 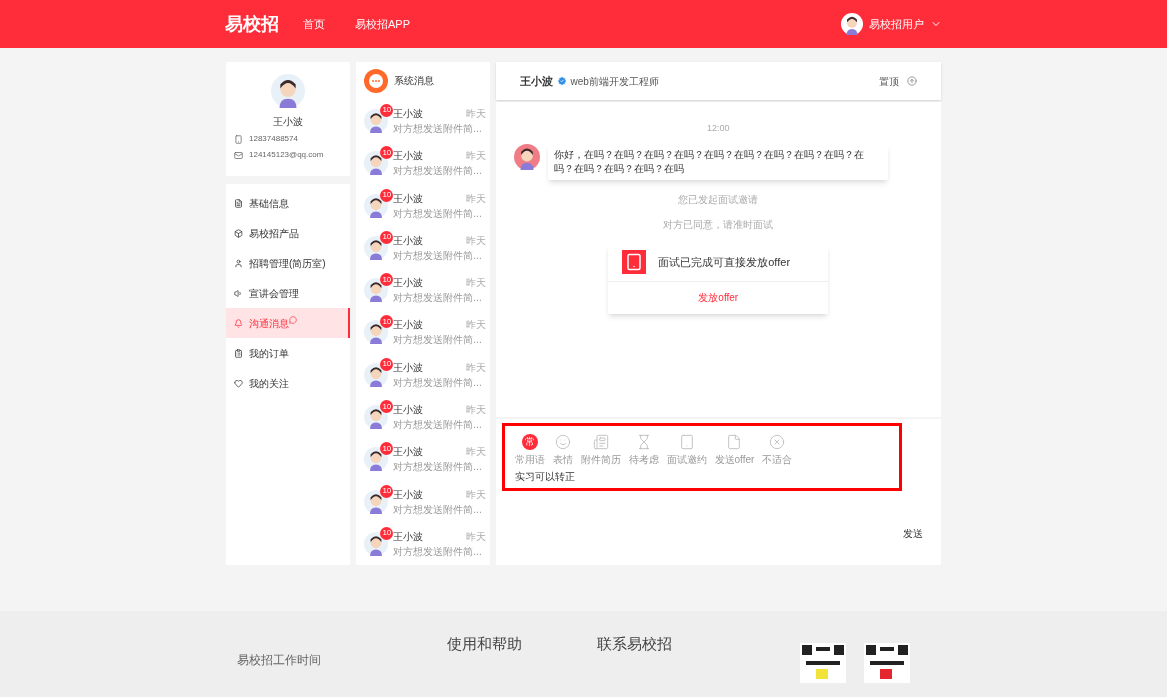 What do you see at coordinates (526, 156) in the screenshot?
I see `sender-avatar` at bounding box center [526, 156].